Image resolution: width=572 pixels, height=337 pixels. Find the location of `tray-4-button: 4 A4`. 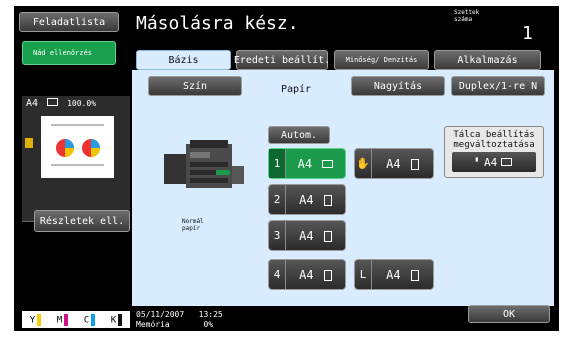

tray-4-button: 4 A4 is located at coordinates (307, 274).